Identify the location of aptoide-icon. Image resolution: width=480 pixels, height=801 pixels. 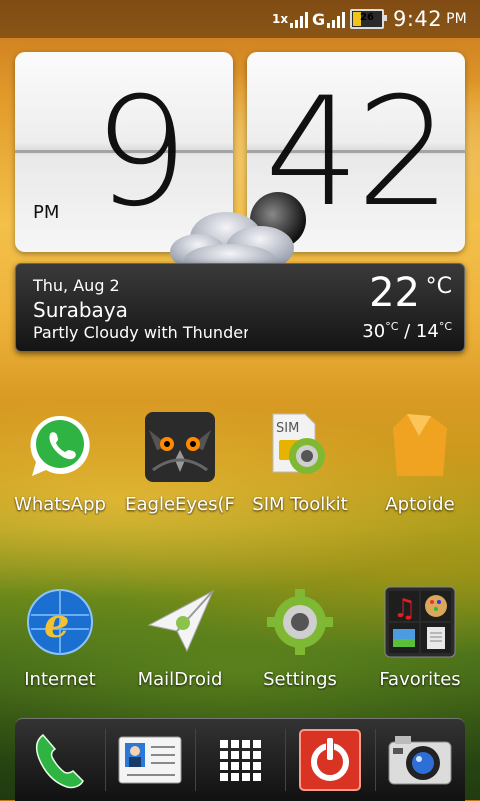
(420, 447).